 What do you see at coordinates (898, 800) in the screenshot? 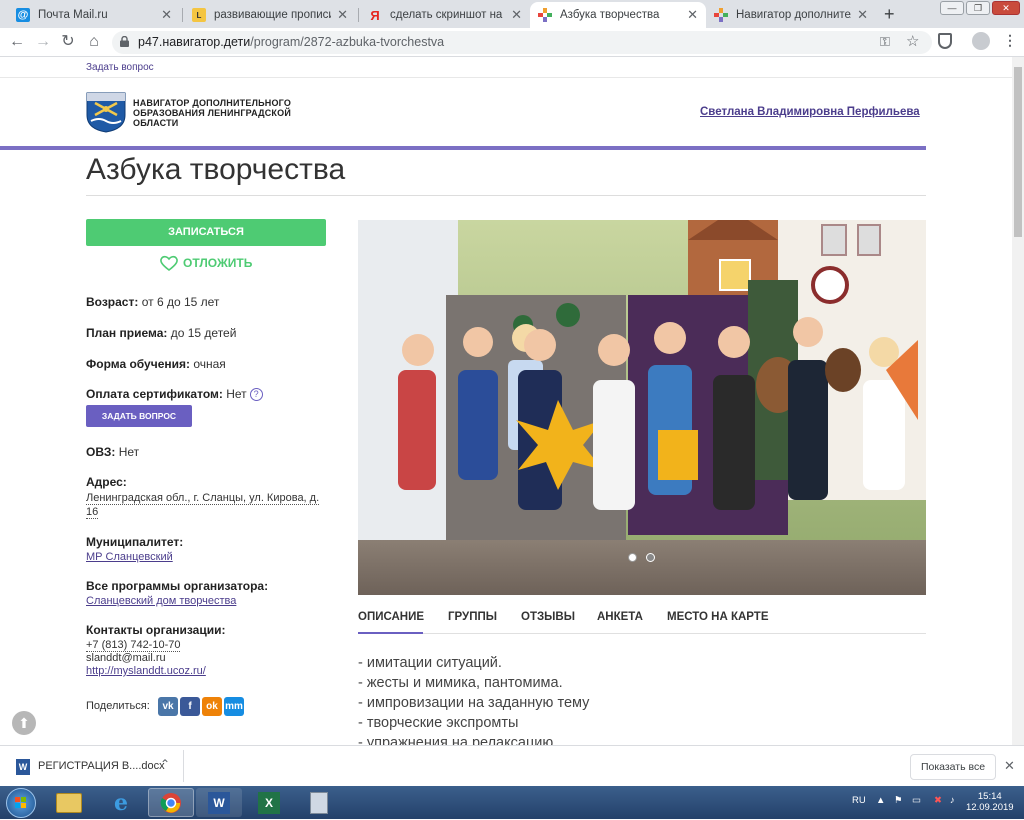
I see `flag-icon: ⚑` at bounding box center [898, 800].